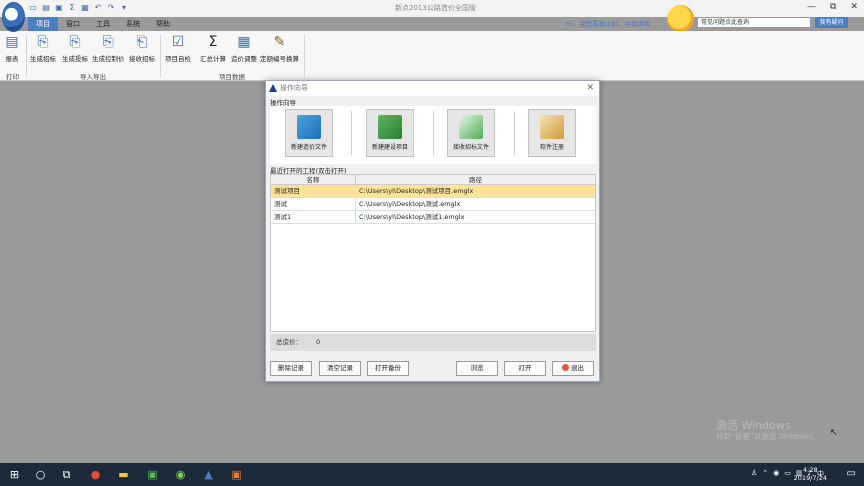 This screenshot has height=486, width=864. What do you see at coordinates (787, 474) in the screenshot?
I see `keyboard-icon: ▭` at bounding box center [787, 474].